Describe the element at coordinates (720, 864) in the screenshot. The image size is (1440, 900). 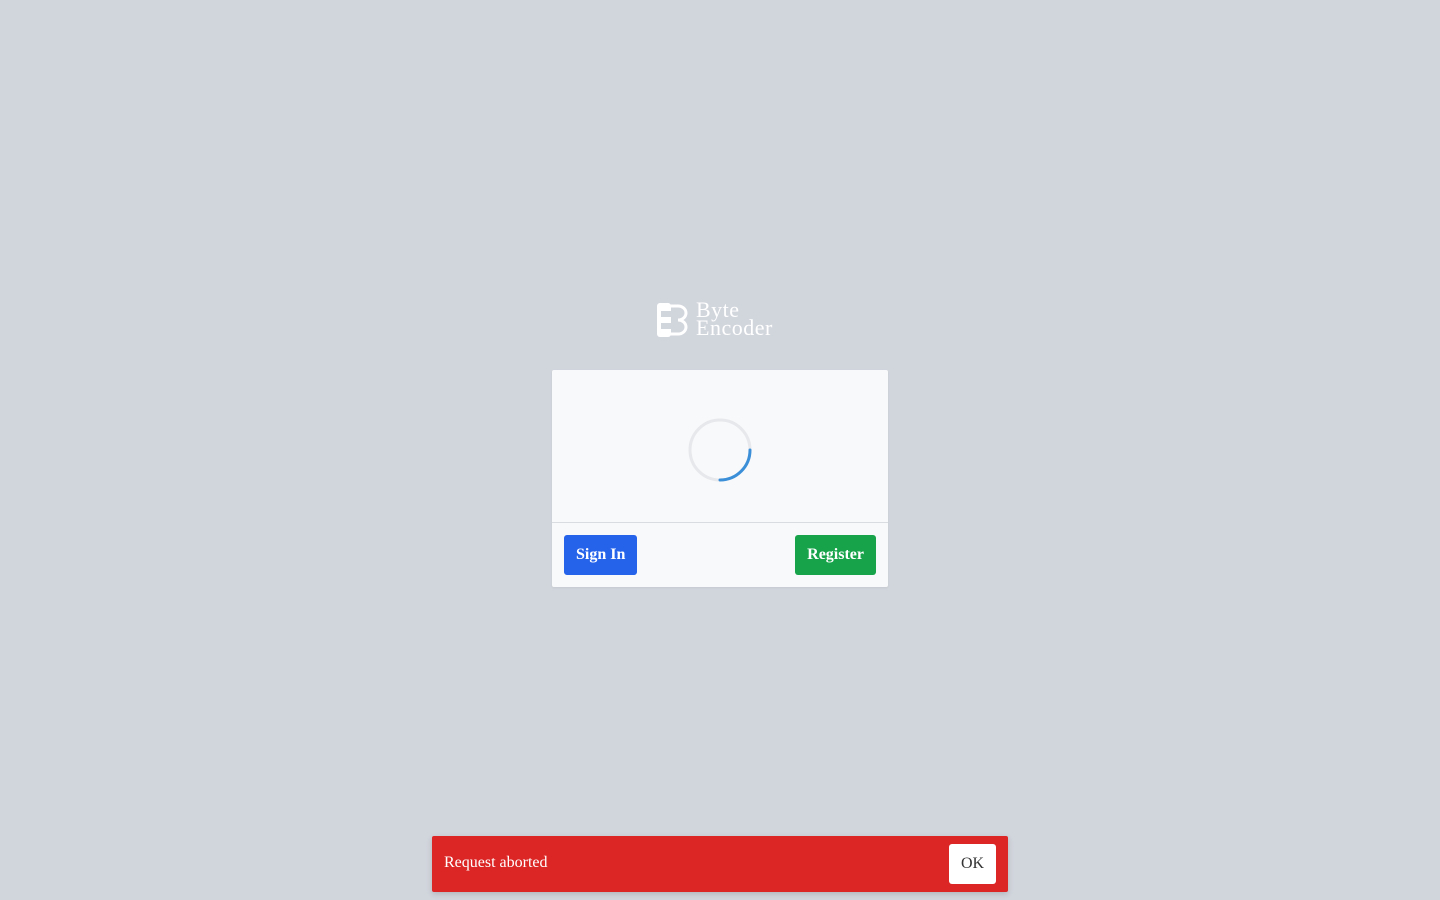
I see `error-toast: Request aborted OK` at that location.